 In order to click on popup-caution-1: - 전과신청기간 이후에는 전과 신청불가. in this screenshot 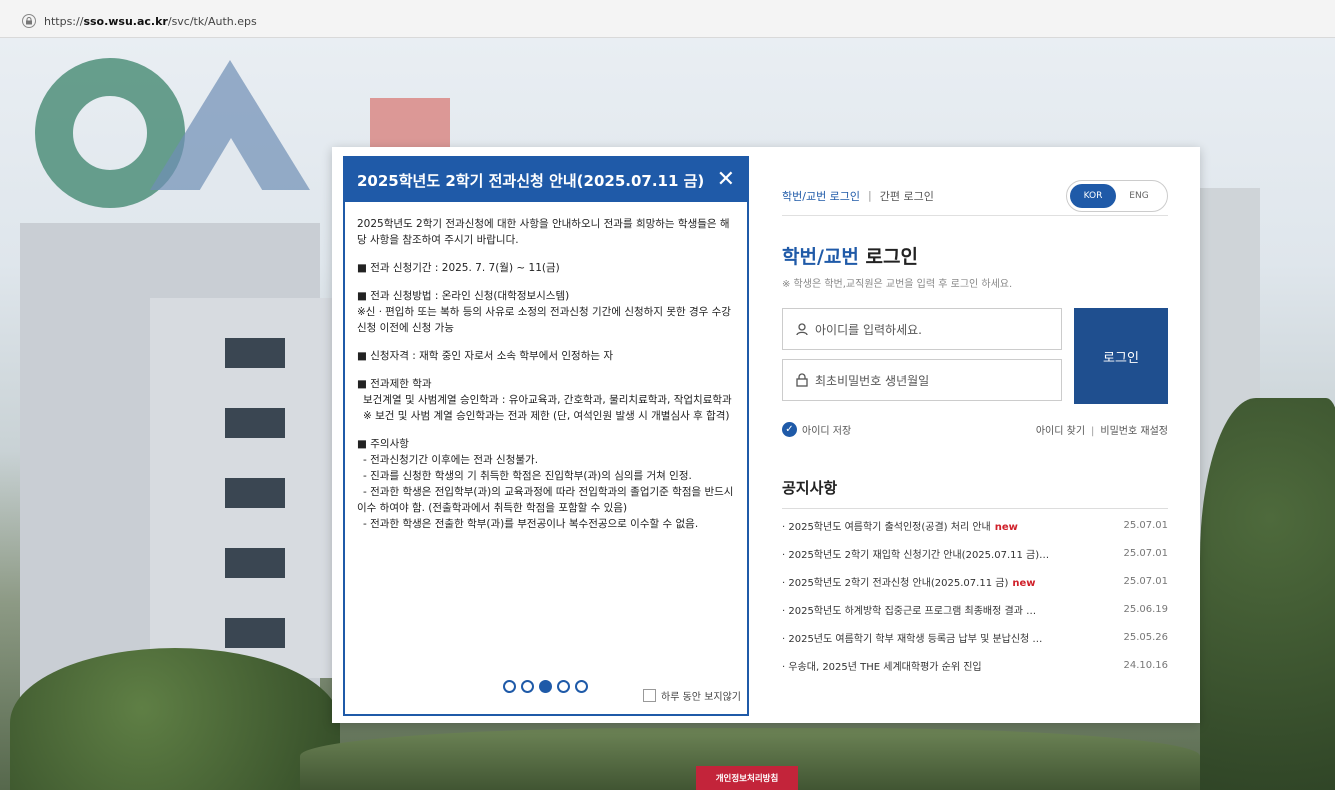, I will do `click(451, 460)`.